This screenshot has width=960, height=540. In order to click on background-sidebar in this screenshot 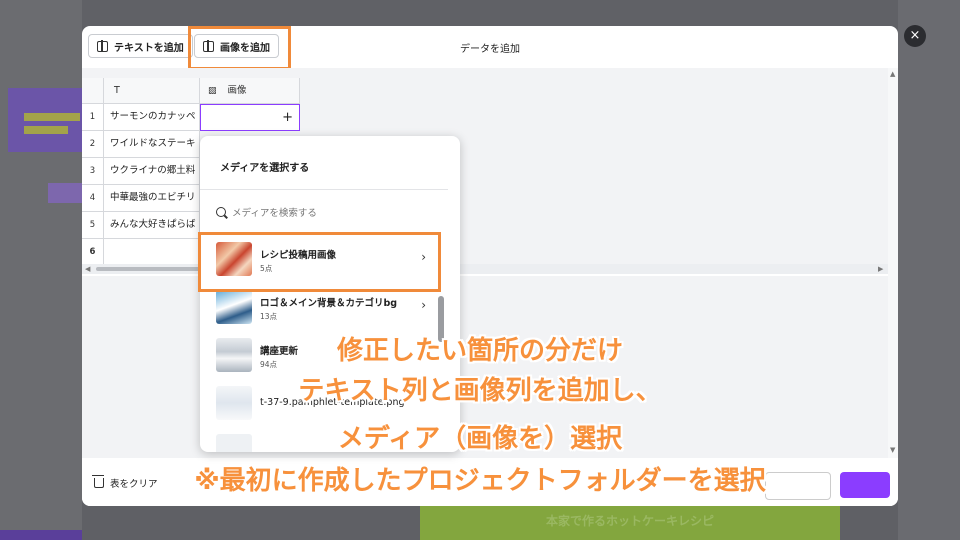, I will do `click(41, 270)`.